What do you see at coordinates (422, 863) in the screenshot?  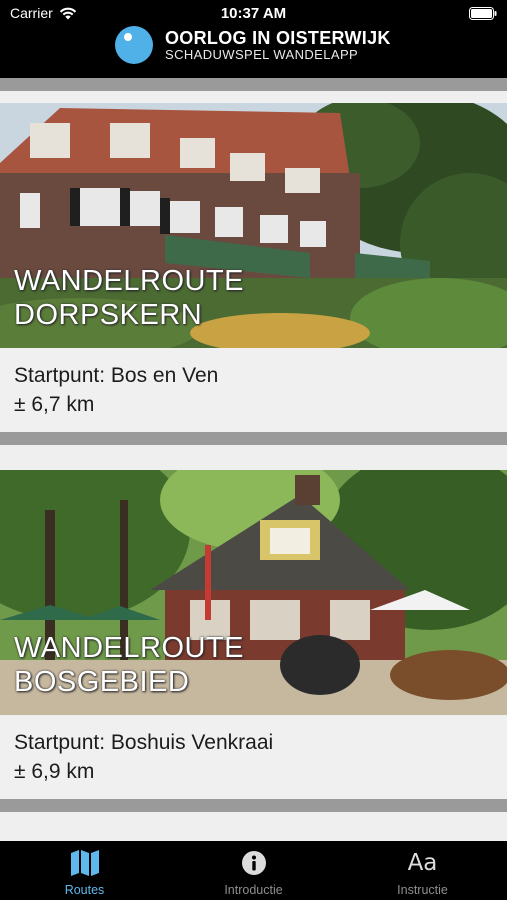 I see `text-size-icon: Aa` at bounding box center [422, 863].